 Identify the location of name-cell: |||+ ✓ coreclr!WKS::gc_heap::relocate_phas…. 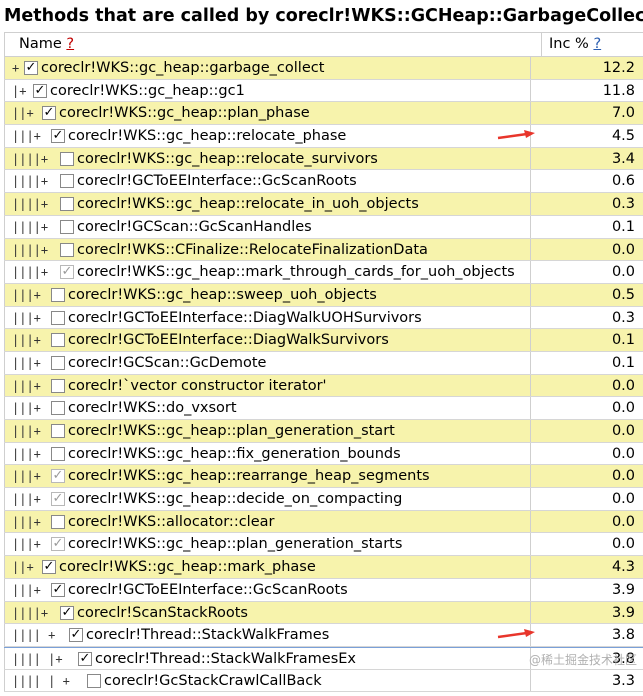
(267, 136).